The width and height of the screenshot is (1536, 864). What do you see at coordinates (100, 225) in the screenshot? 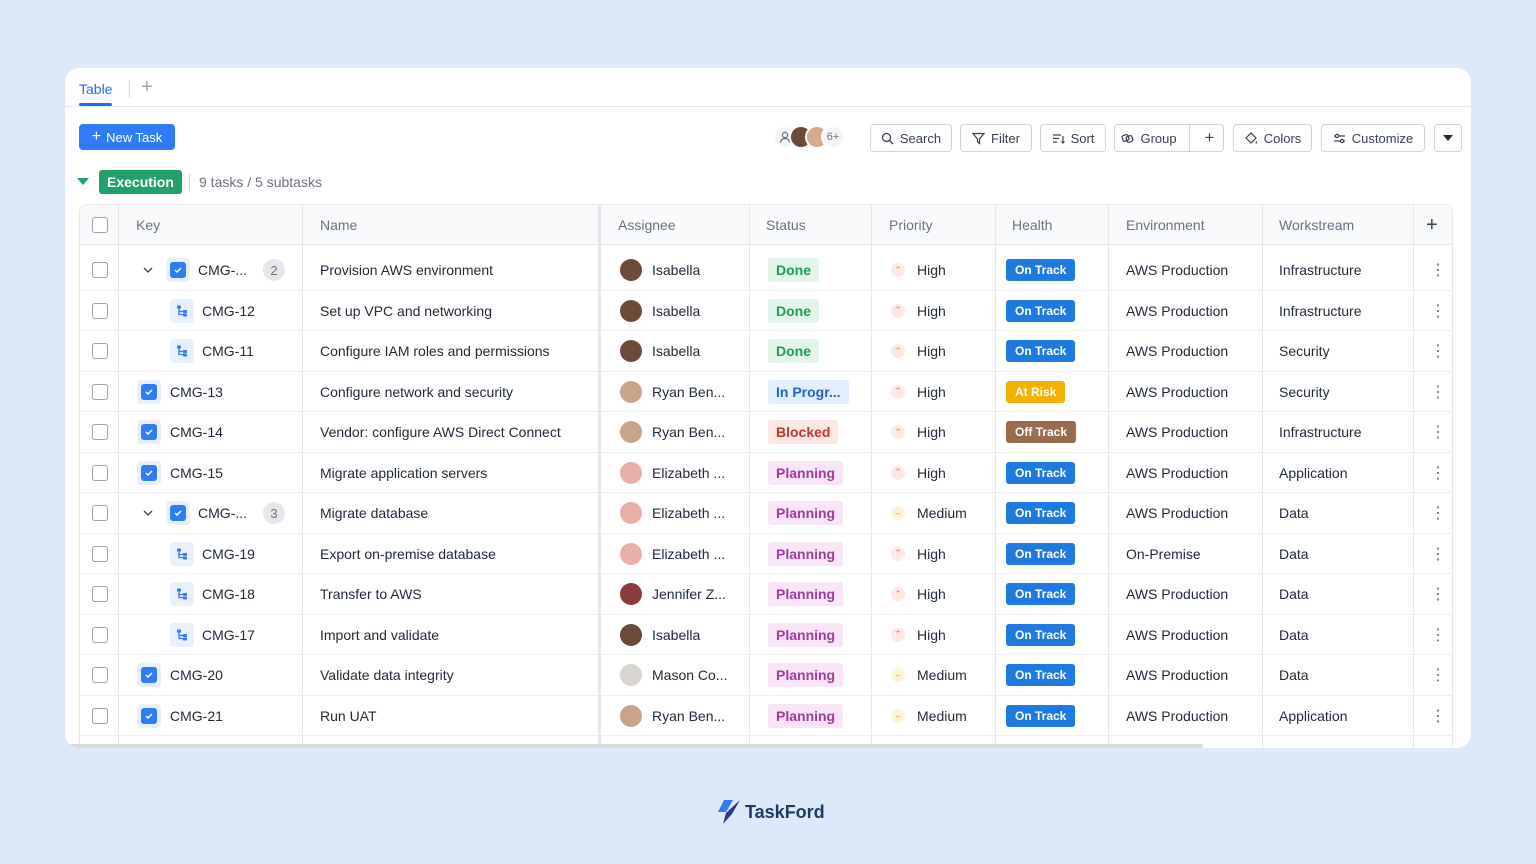
I see `select-all-checkbox` at bounding box center [100, 225].